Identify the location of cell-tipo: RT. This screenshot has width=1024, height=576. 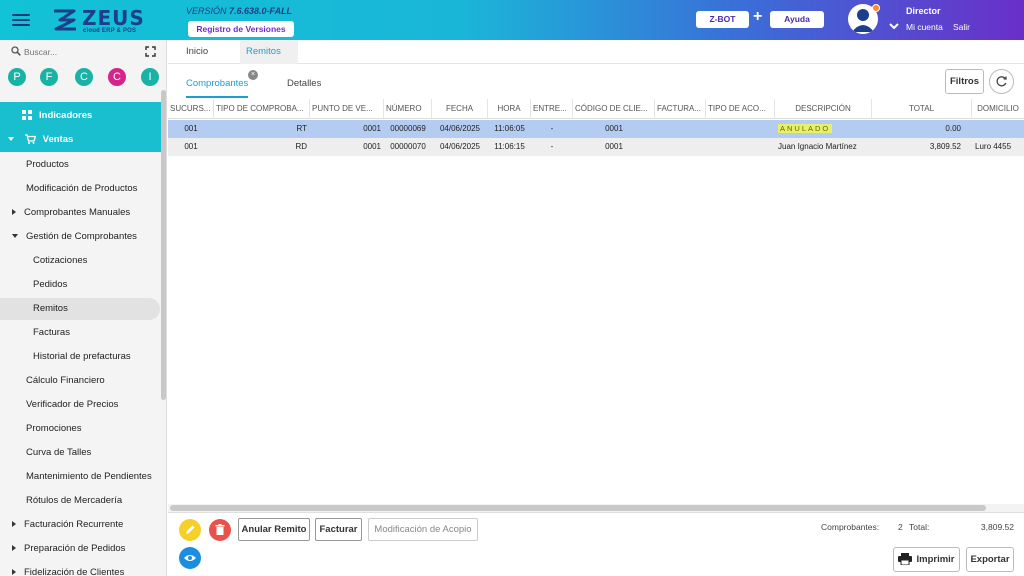
(301, 128).